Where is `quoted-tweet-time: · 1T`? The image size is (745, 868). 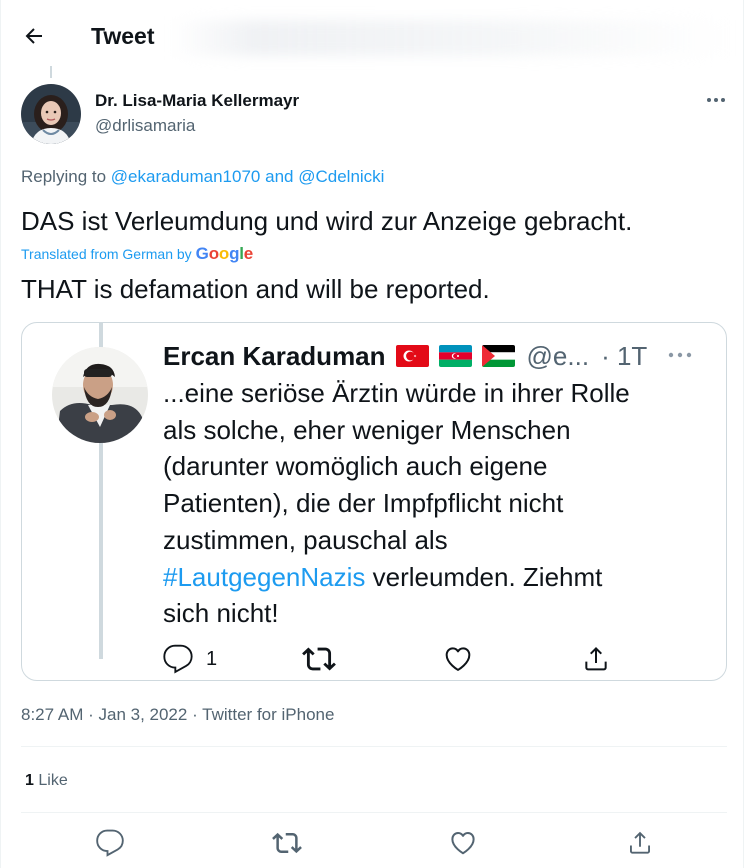 quoted-tweet-time: · 1T is located at coordinates (624, 356).